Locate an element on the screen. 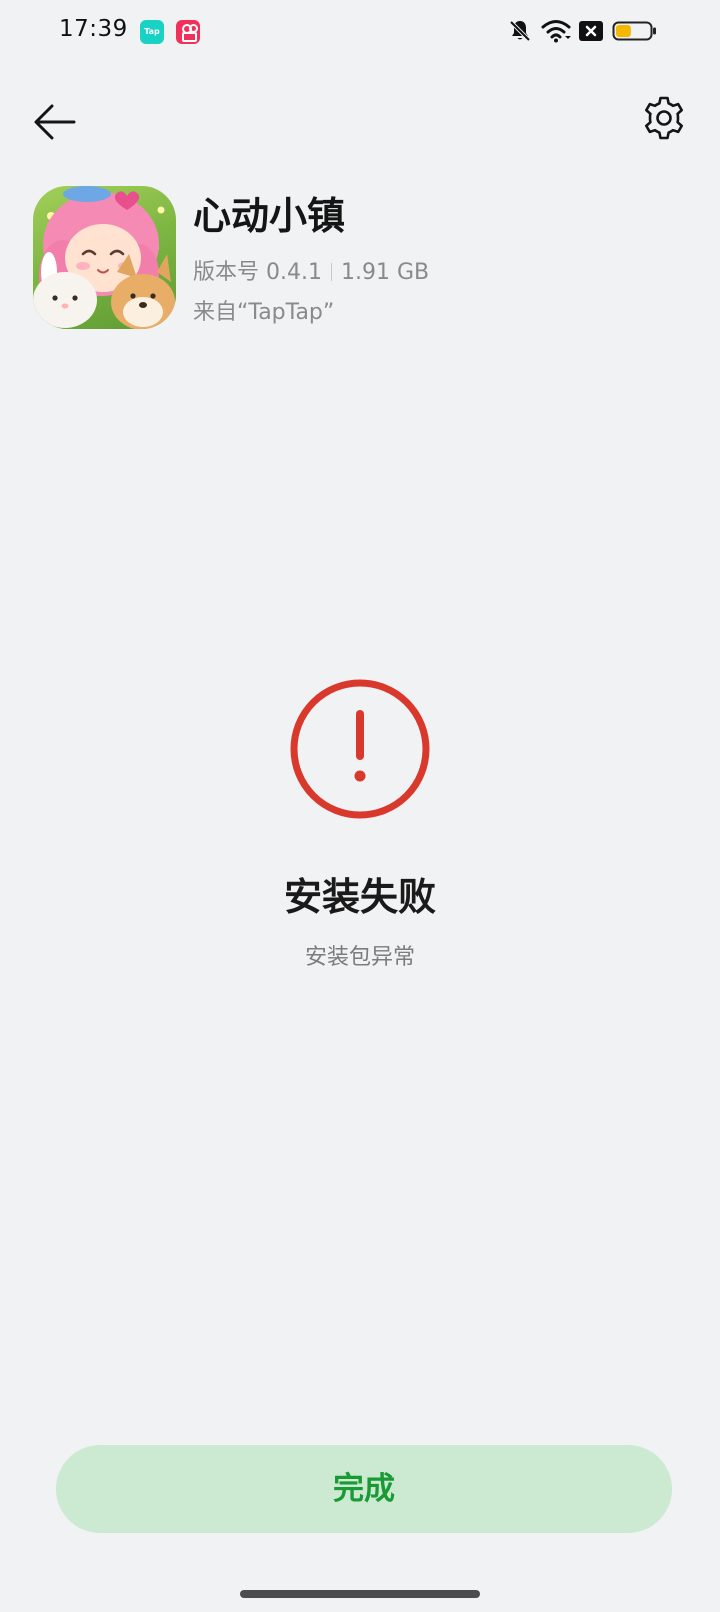 The image size is (720, 1612). app-meta: 版本号 0.4.1 1.91 GB is located at coordinates (311, 270).